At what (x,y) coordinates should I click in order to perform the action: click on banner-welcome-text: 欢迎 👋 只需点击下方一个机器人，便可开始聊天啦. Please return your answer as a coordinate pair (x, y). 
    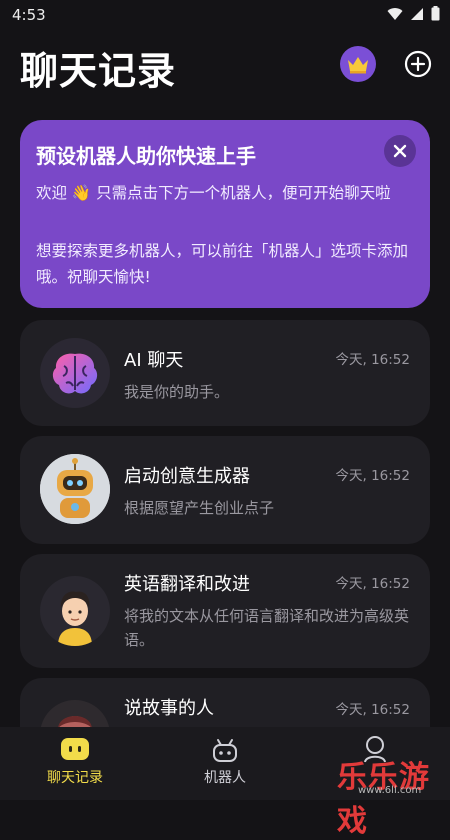
    Looking at the image, I should click on (213, 193).